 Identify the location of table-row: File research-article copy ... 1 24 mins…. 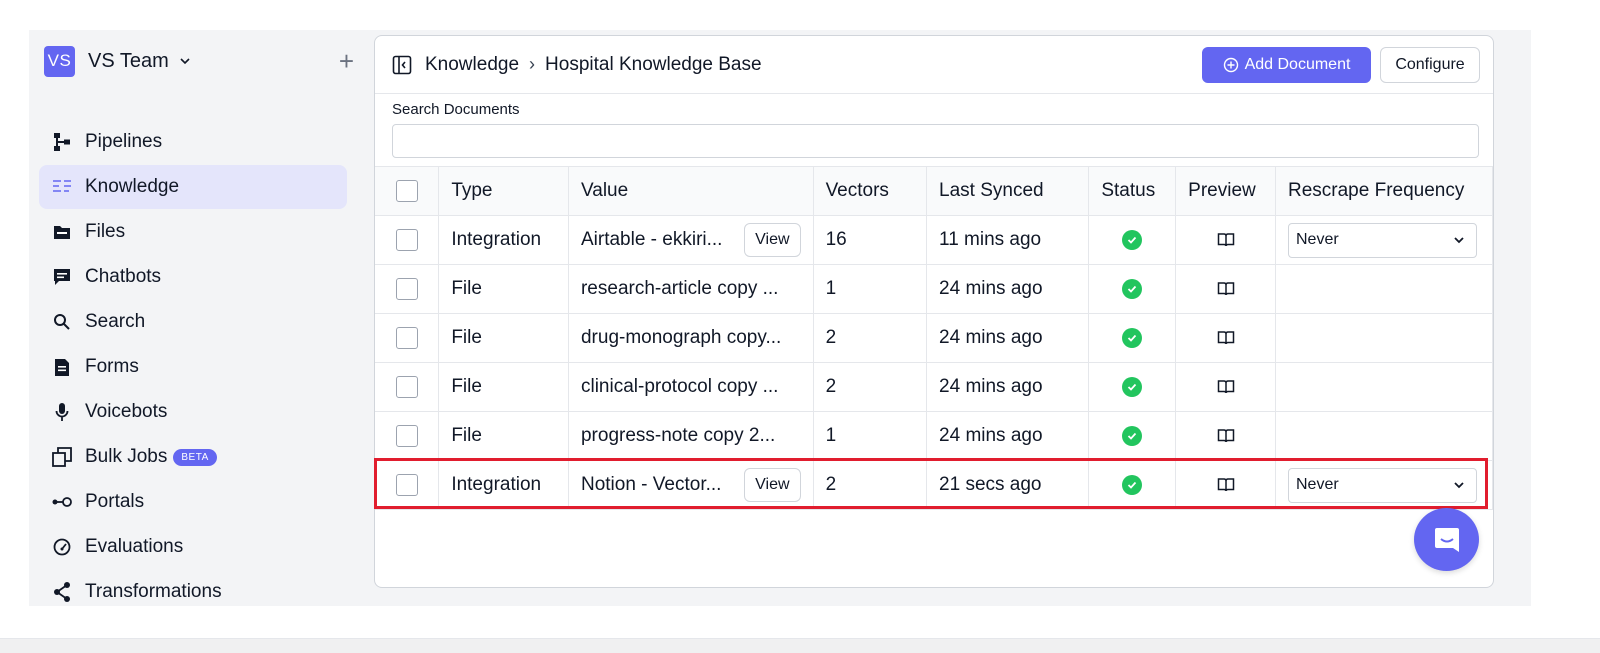
(934, 289).